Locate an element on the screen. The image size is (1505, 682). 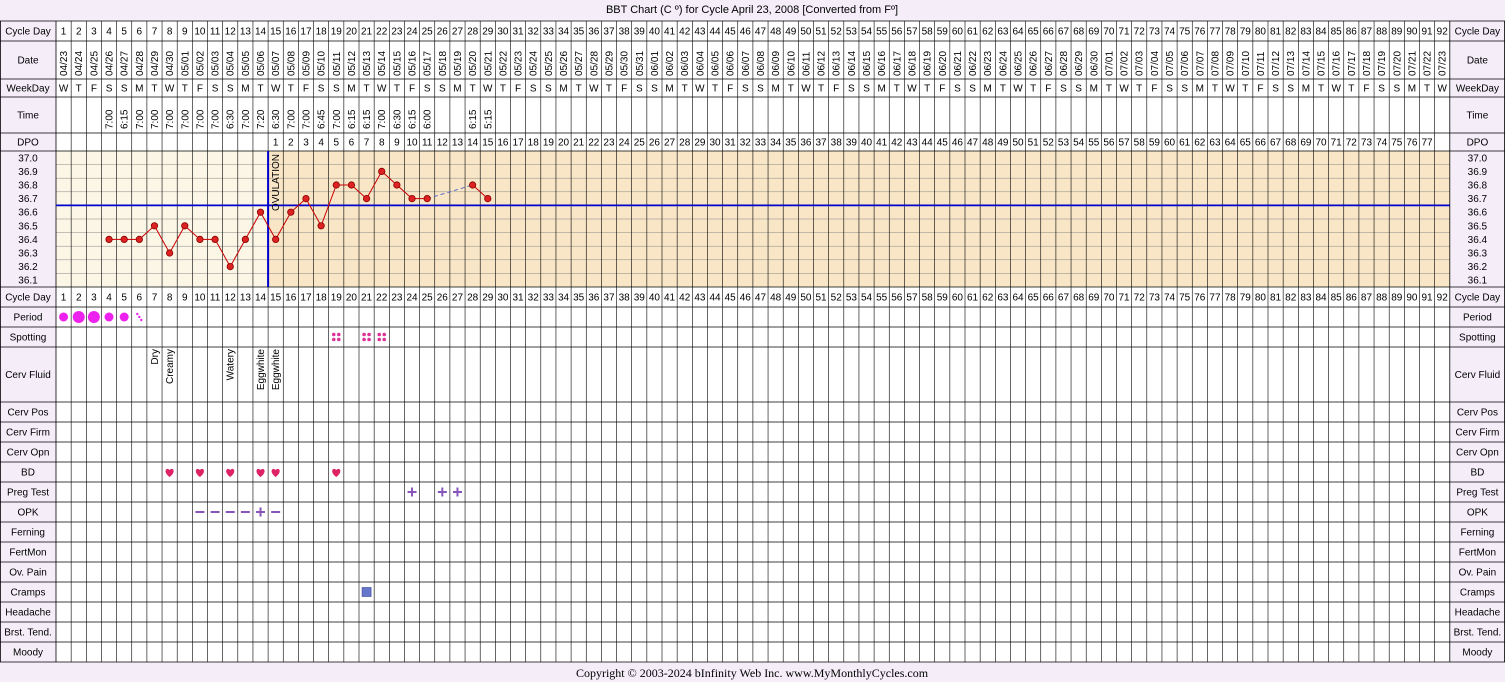
cycle-day-number: 71 is located at coordinates (1125, 32).